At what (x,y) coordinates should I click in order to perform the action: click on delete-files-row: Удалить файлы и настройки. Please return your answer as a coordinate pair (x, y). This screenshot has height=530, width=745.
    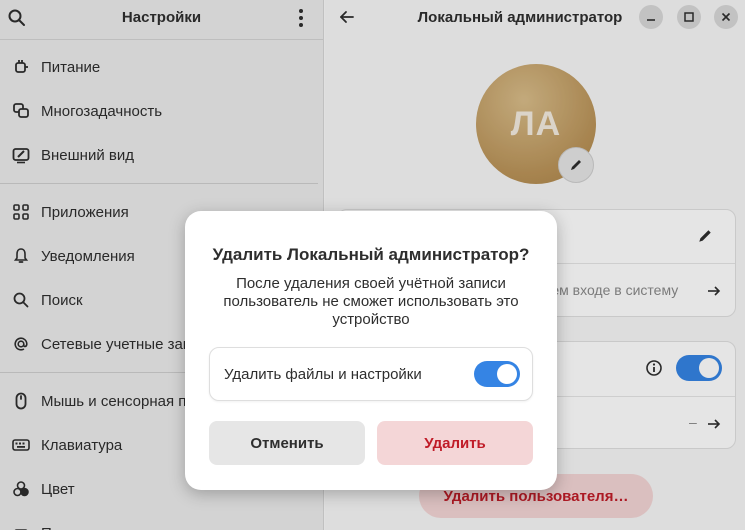
    Looking at the image, I should click on (371, 374).